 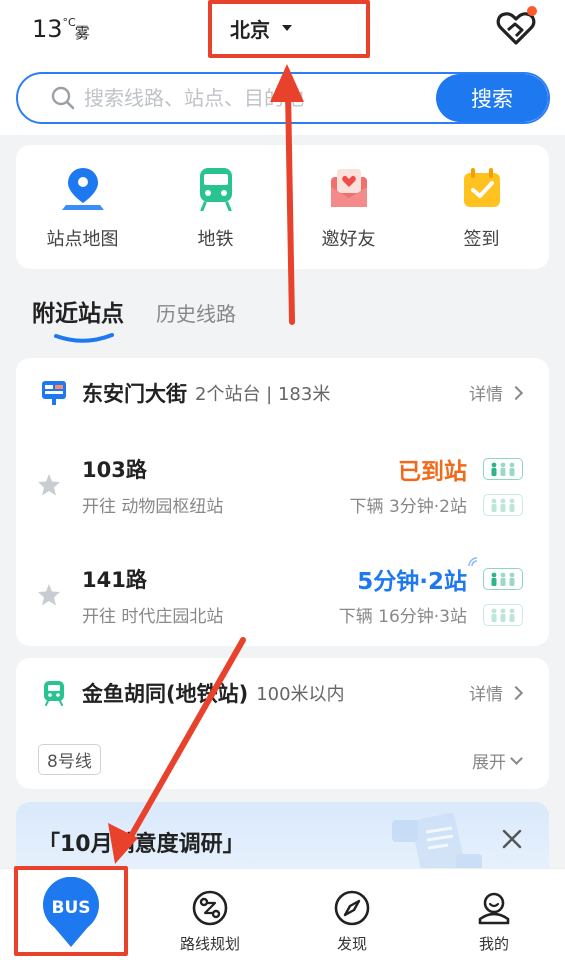 What do you see at coordinates (402, 617) in the screenshot?
I see `route-next-bus: 下辆 16分钟·3站` at bounding box center [402, 617].